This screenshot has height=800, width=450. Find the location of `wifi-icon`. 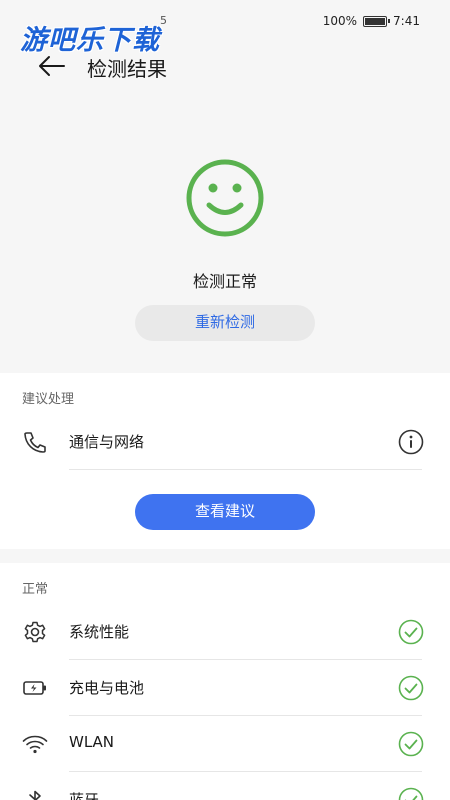

wifi-icon is located at coordinates (35, 744).